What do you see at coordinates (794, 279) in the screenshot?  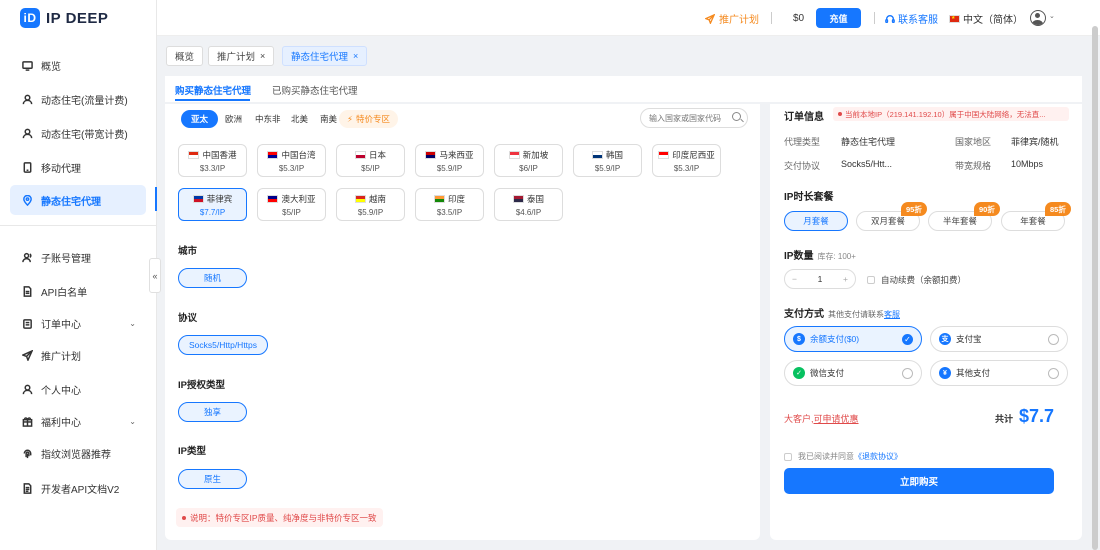 I see `minus-icon: −` at bounding box center [794, 279].